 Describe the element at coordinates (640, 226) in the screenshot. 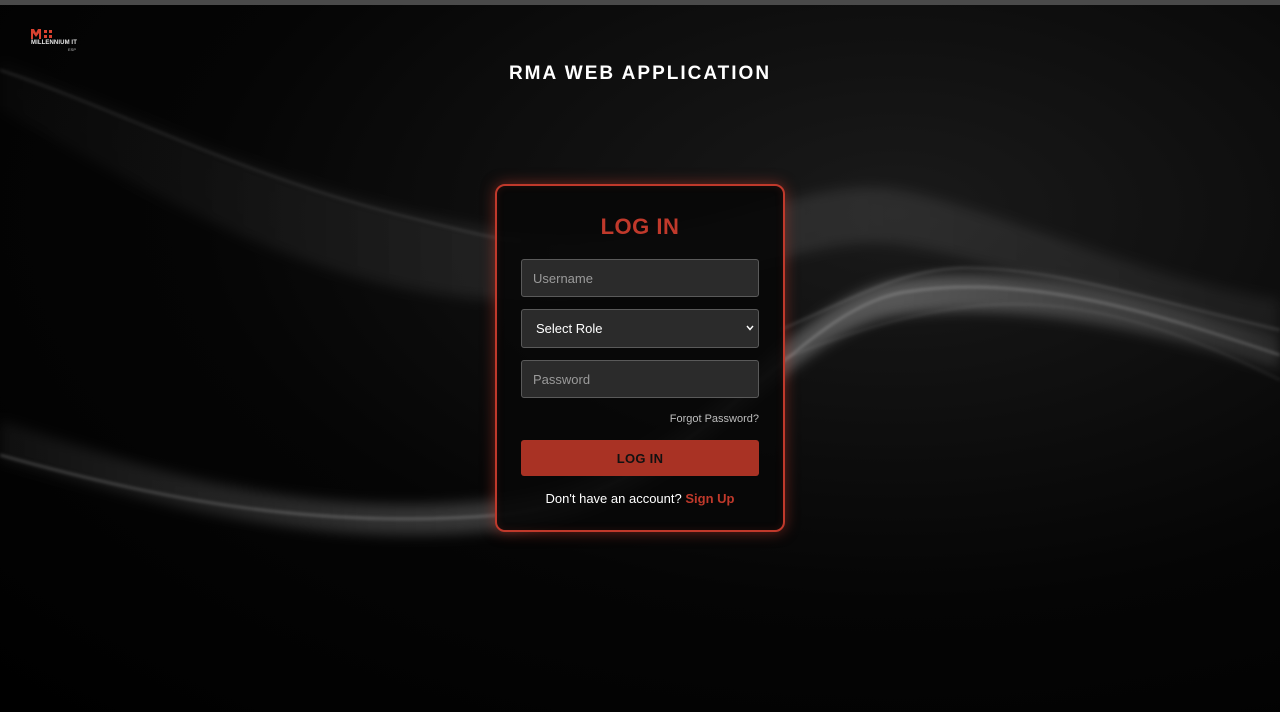

I see `login-title: LOG IN` at that location.